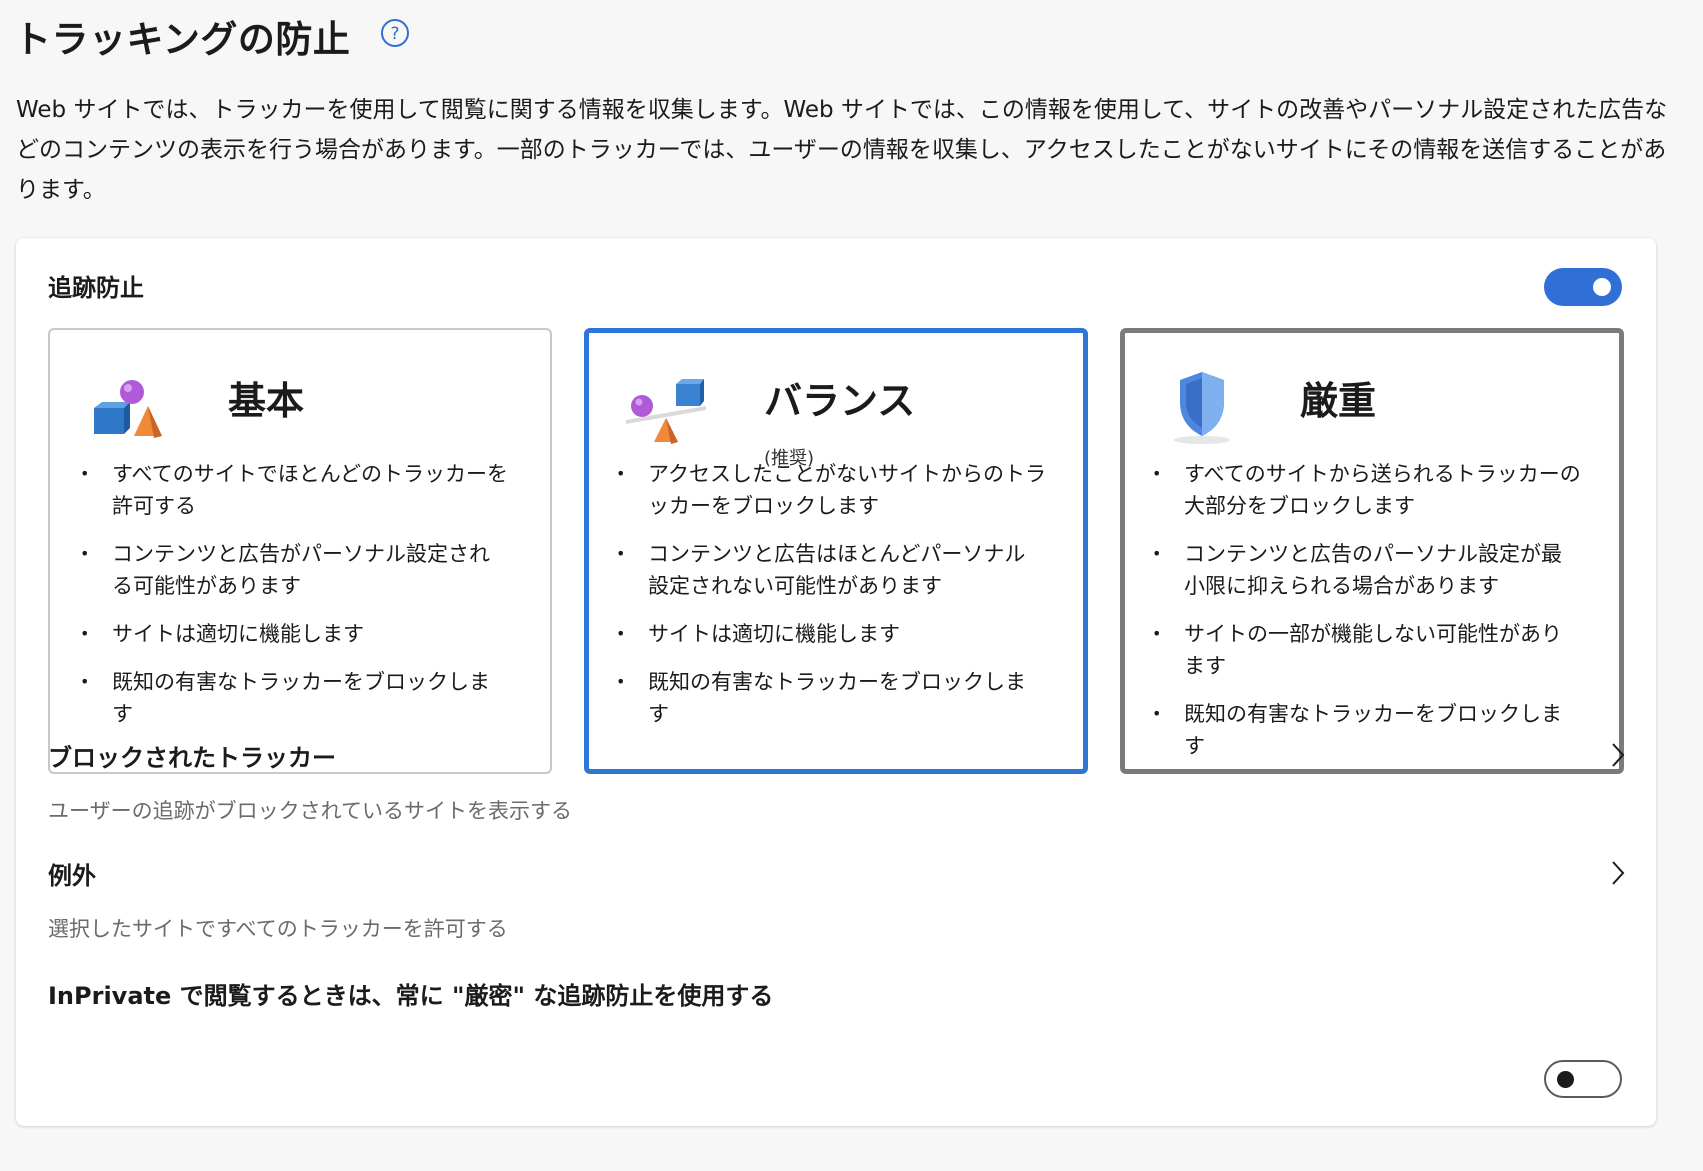  Describe the element at coordinates (838, 781) in the screenshot. I see `blocked-trackers-row: ブロックされたトラッカー ユーザーの追跡がブロックされているサイトを表示する` at that location.